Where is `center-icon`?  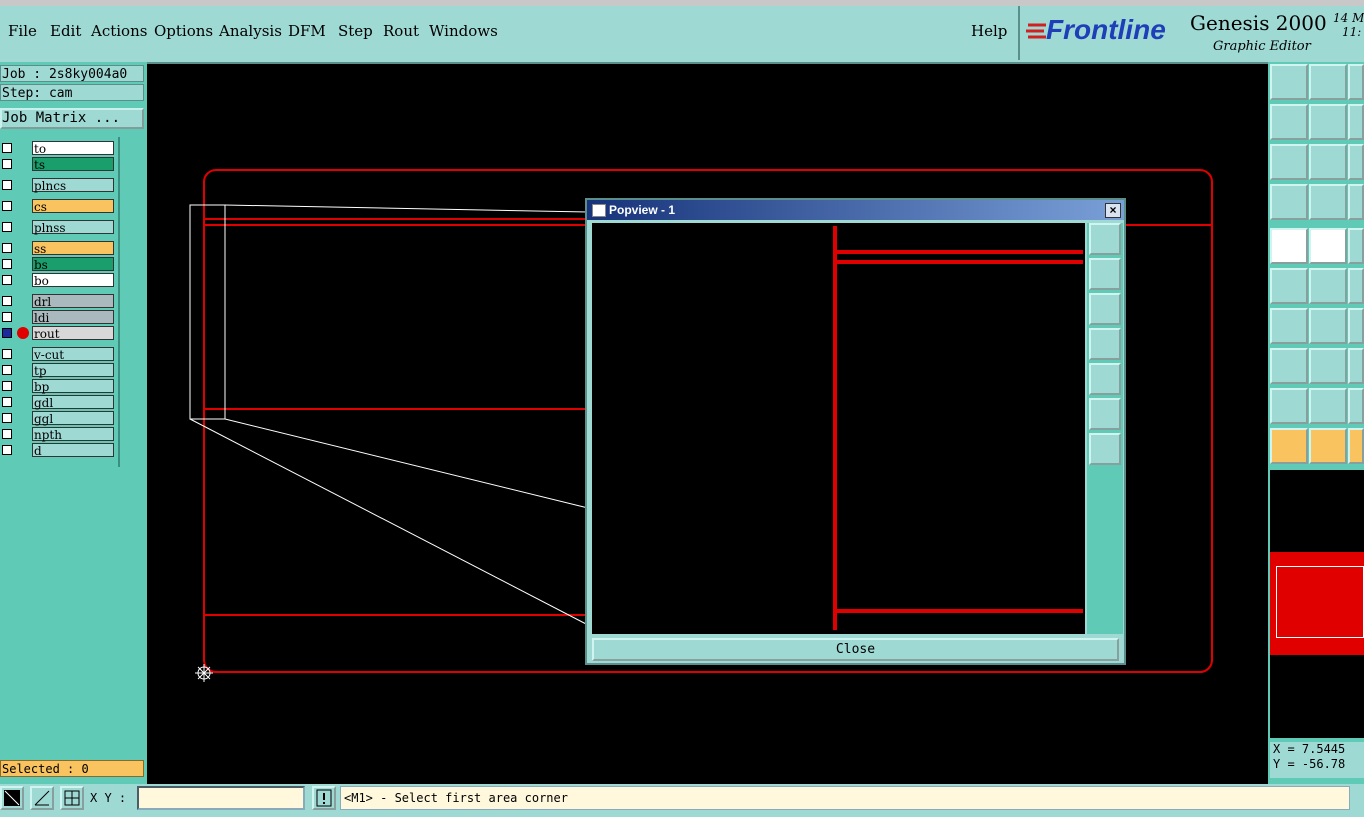 center-icon is located at coordinates (1328, 162).